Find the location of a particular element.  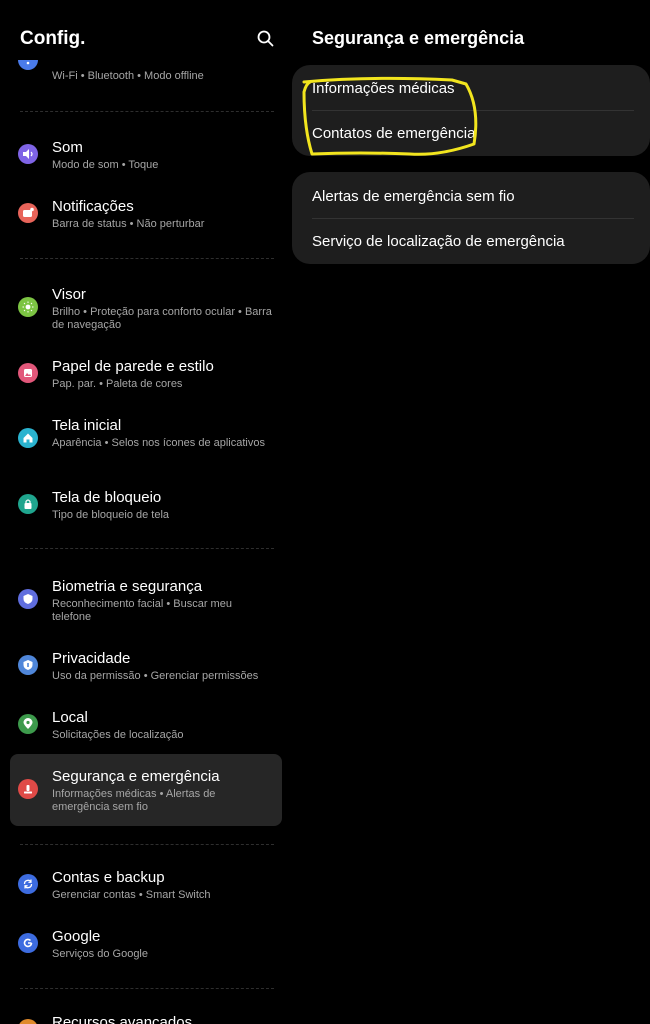

settings-item-title: Tela inicial is located at coordinates (87, 425).